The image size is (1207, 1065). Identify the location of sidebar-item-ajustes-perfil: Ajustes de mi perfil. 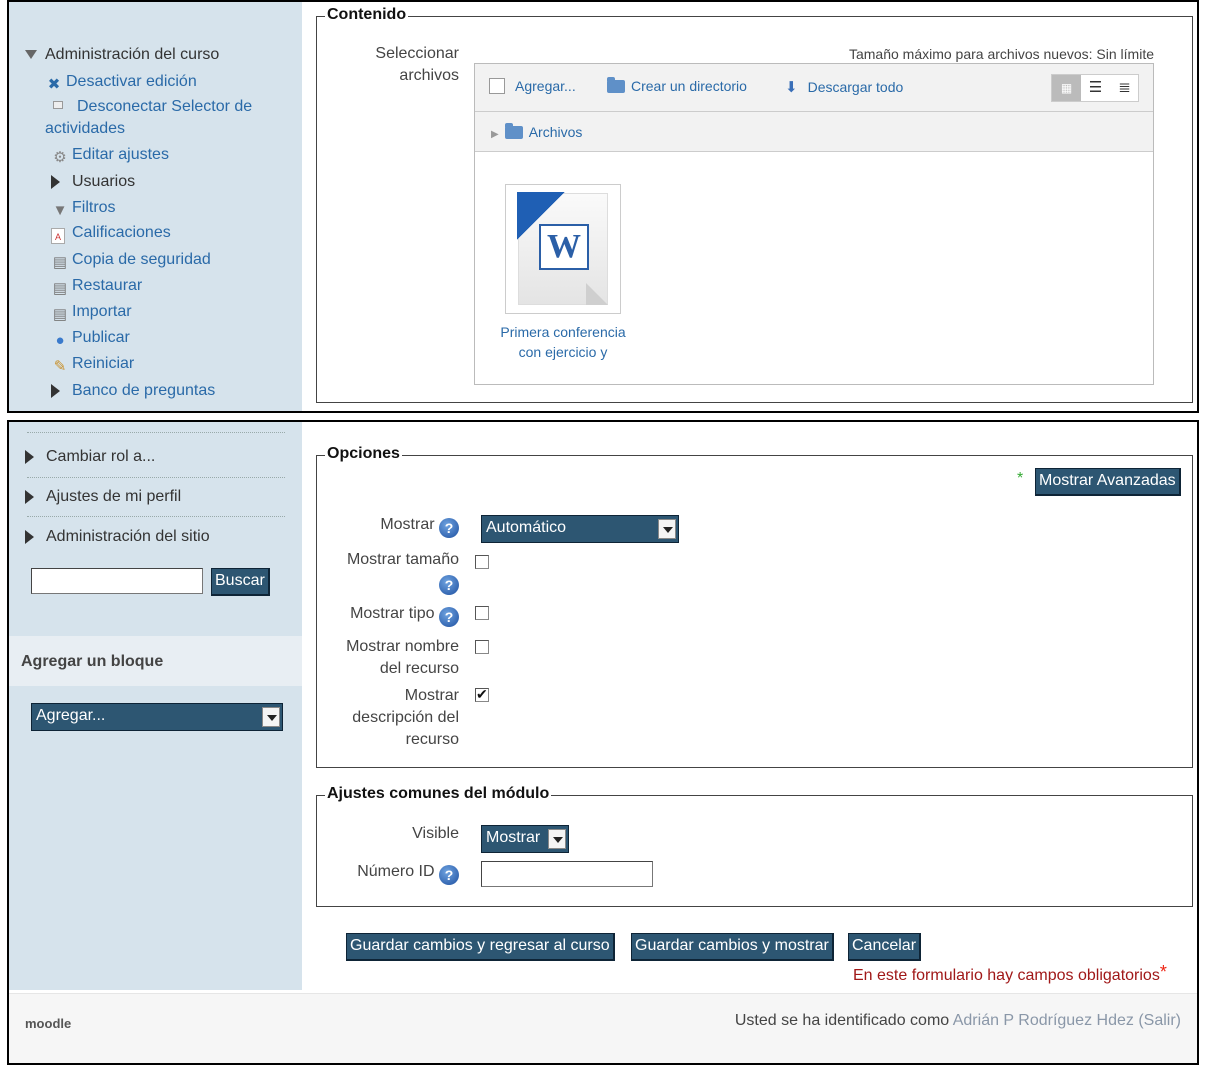
(103, 497).